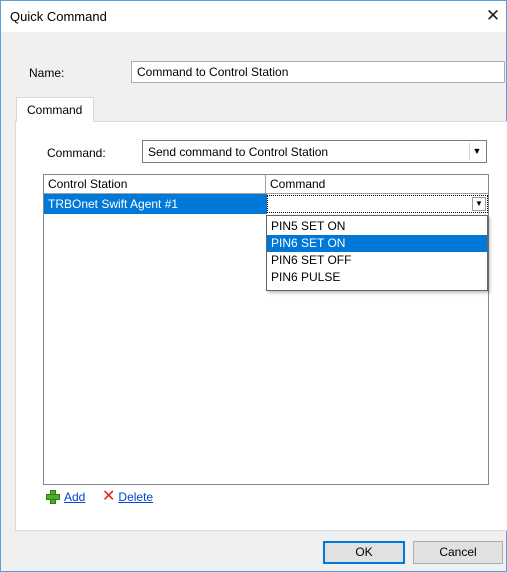 The image size is (507, 572). What do you see at coordinates (135, 497) in the screenshot?
I see `delete-link-label: Delete` at bounding box center [135, 497].